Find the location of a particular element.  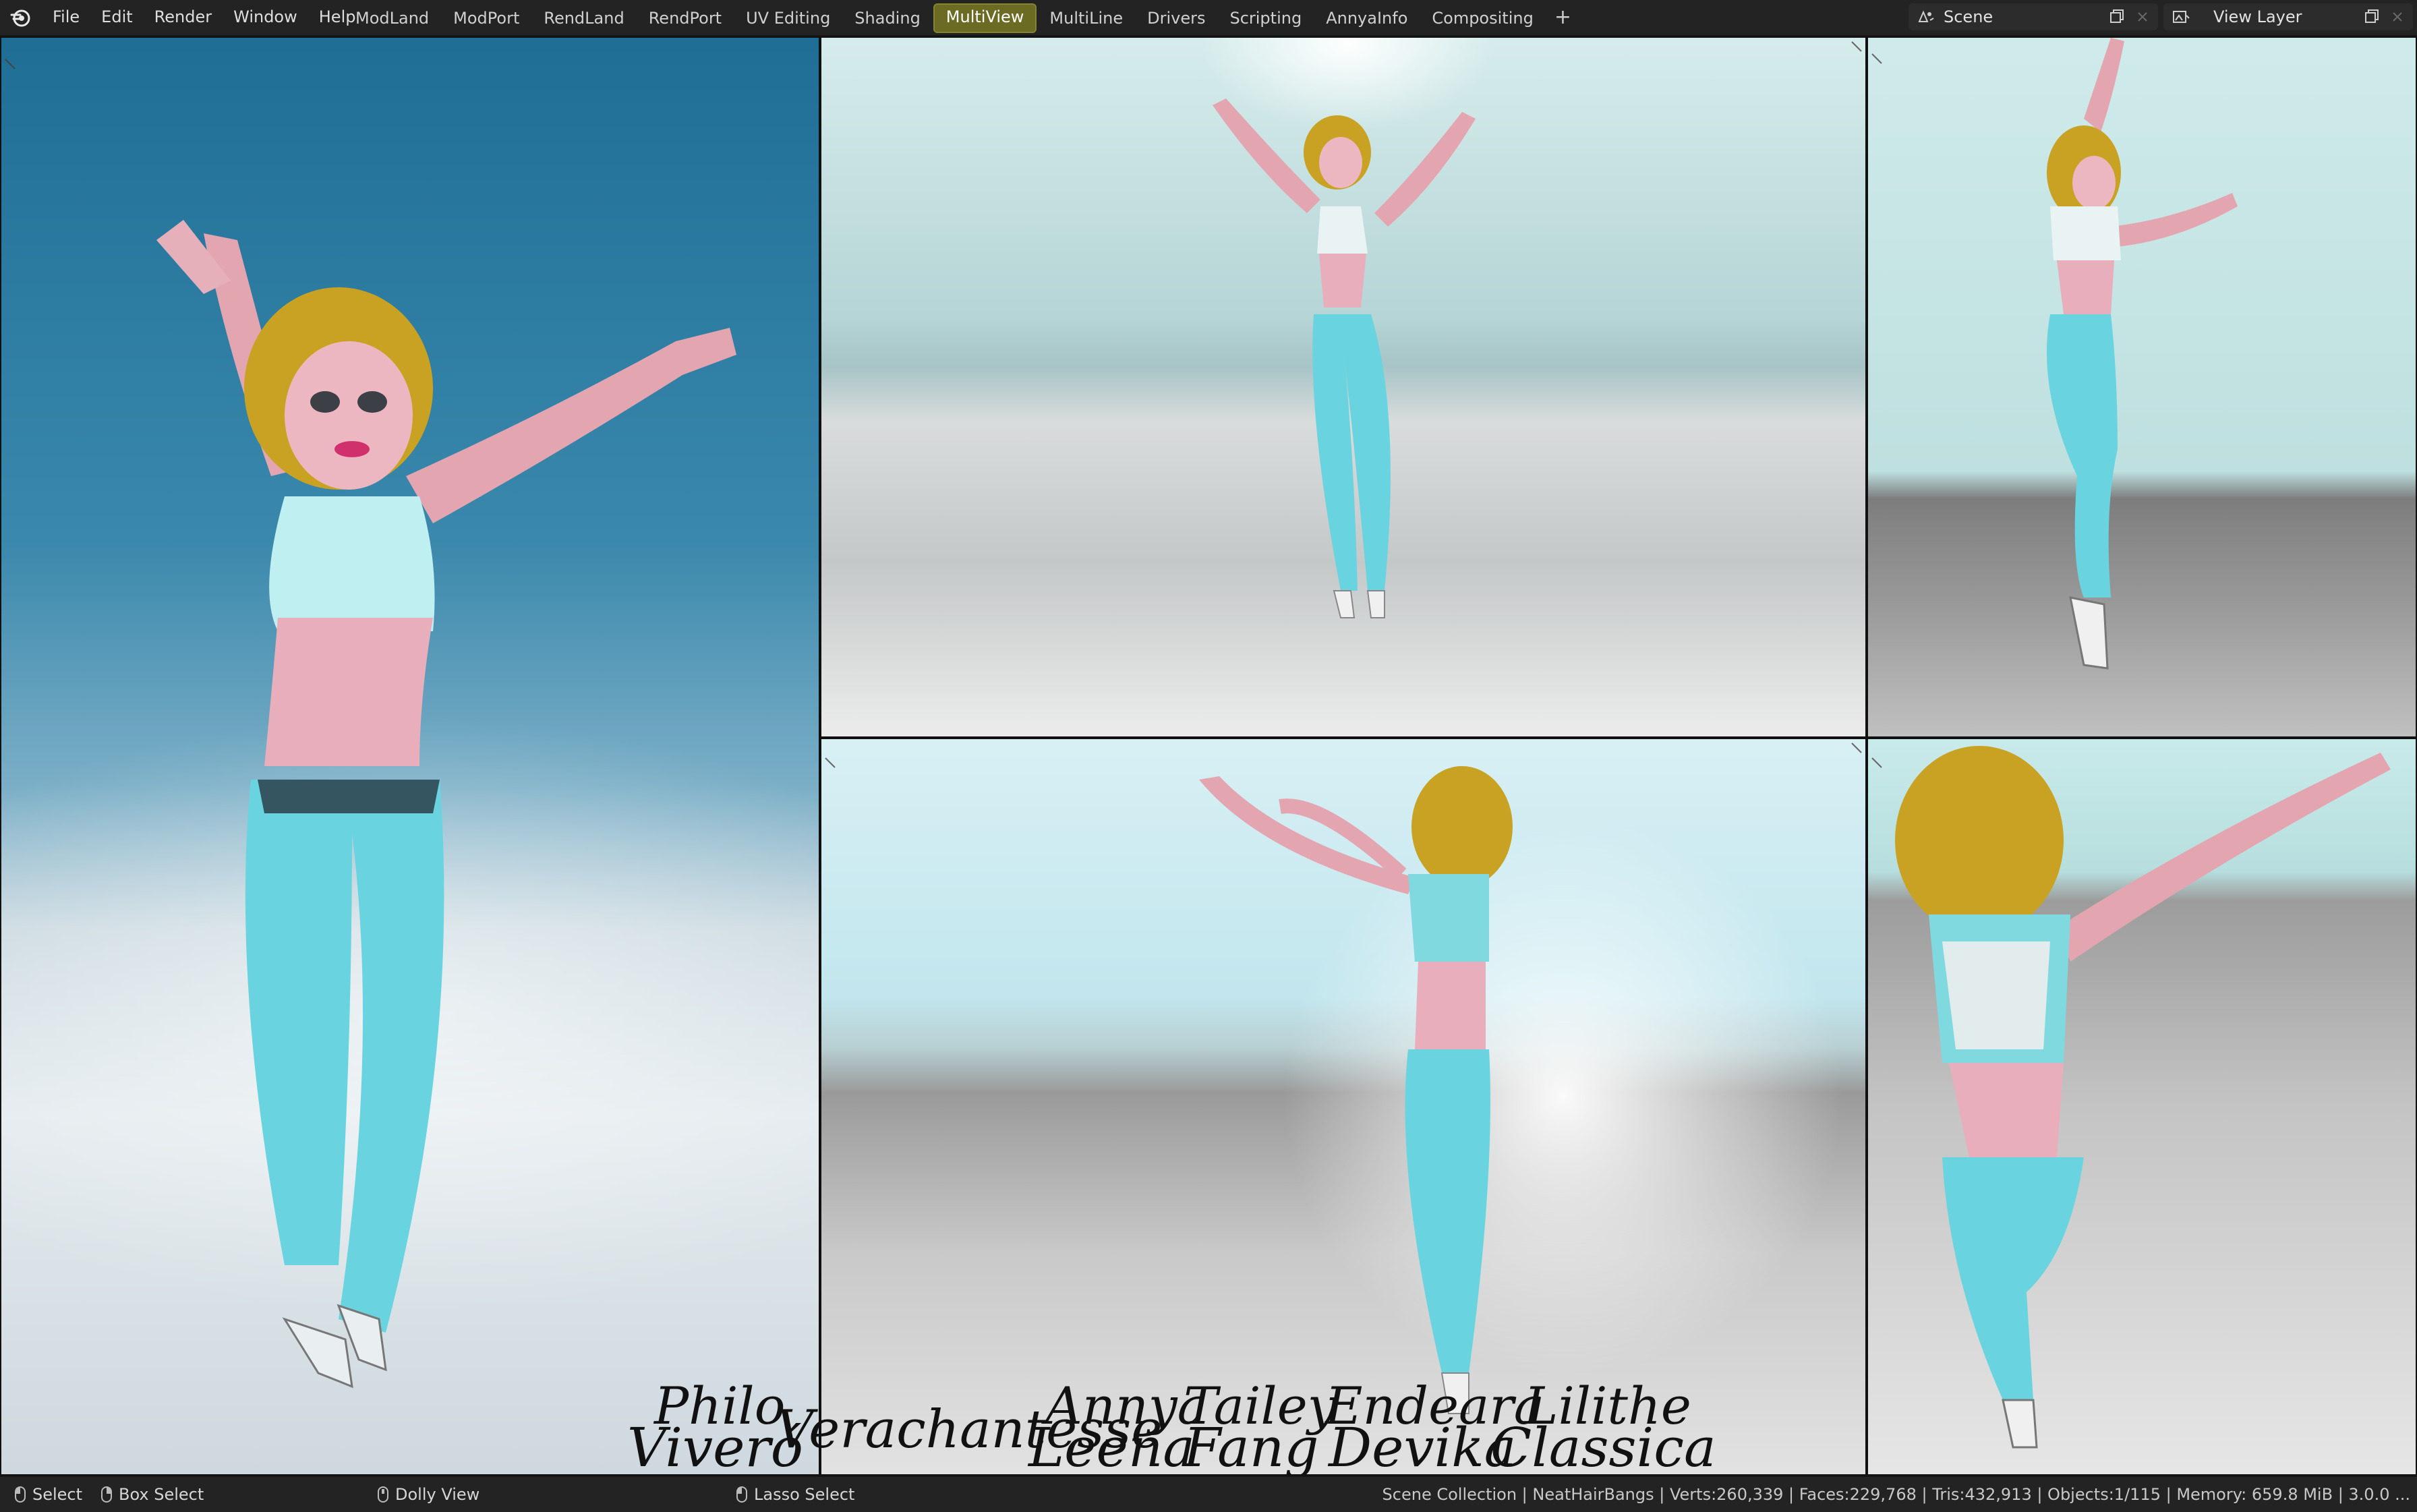

scene-selector: Scene is located at coordinates (2033, 16).